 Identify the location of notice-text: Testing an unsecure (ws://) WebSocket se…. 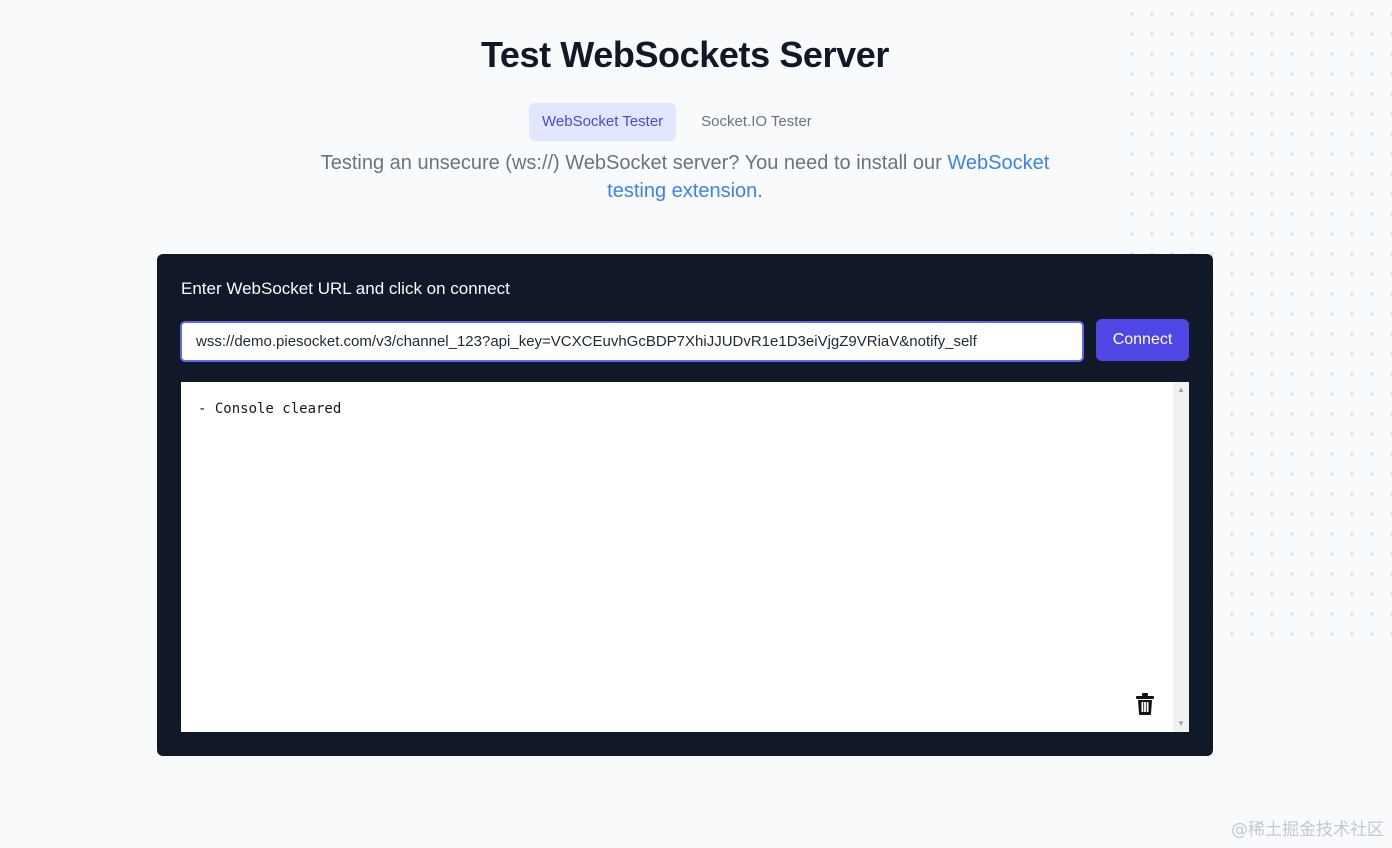
(634, 163).